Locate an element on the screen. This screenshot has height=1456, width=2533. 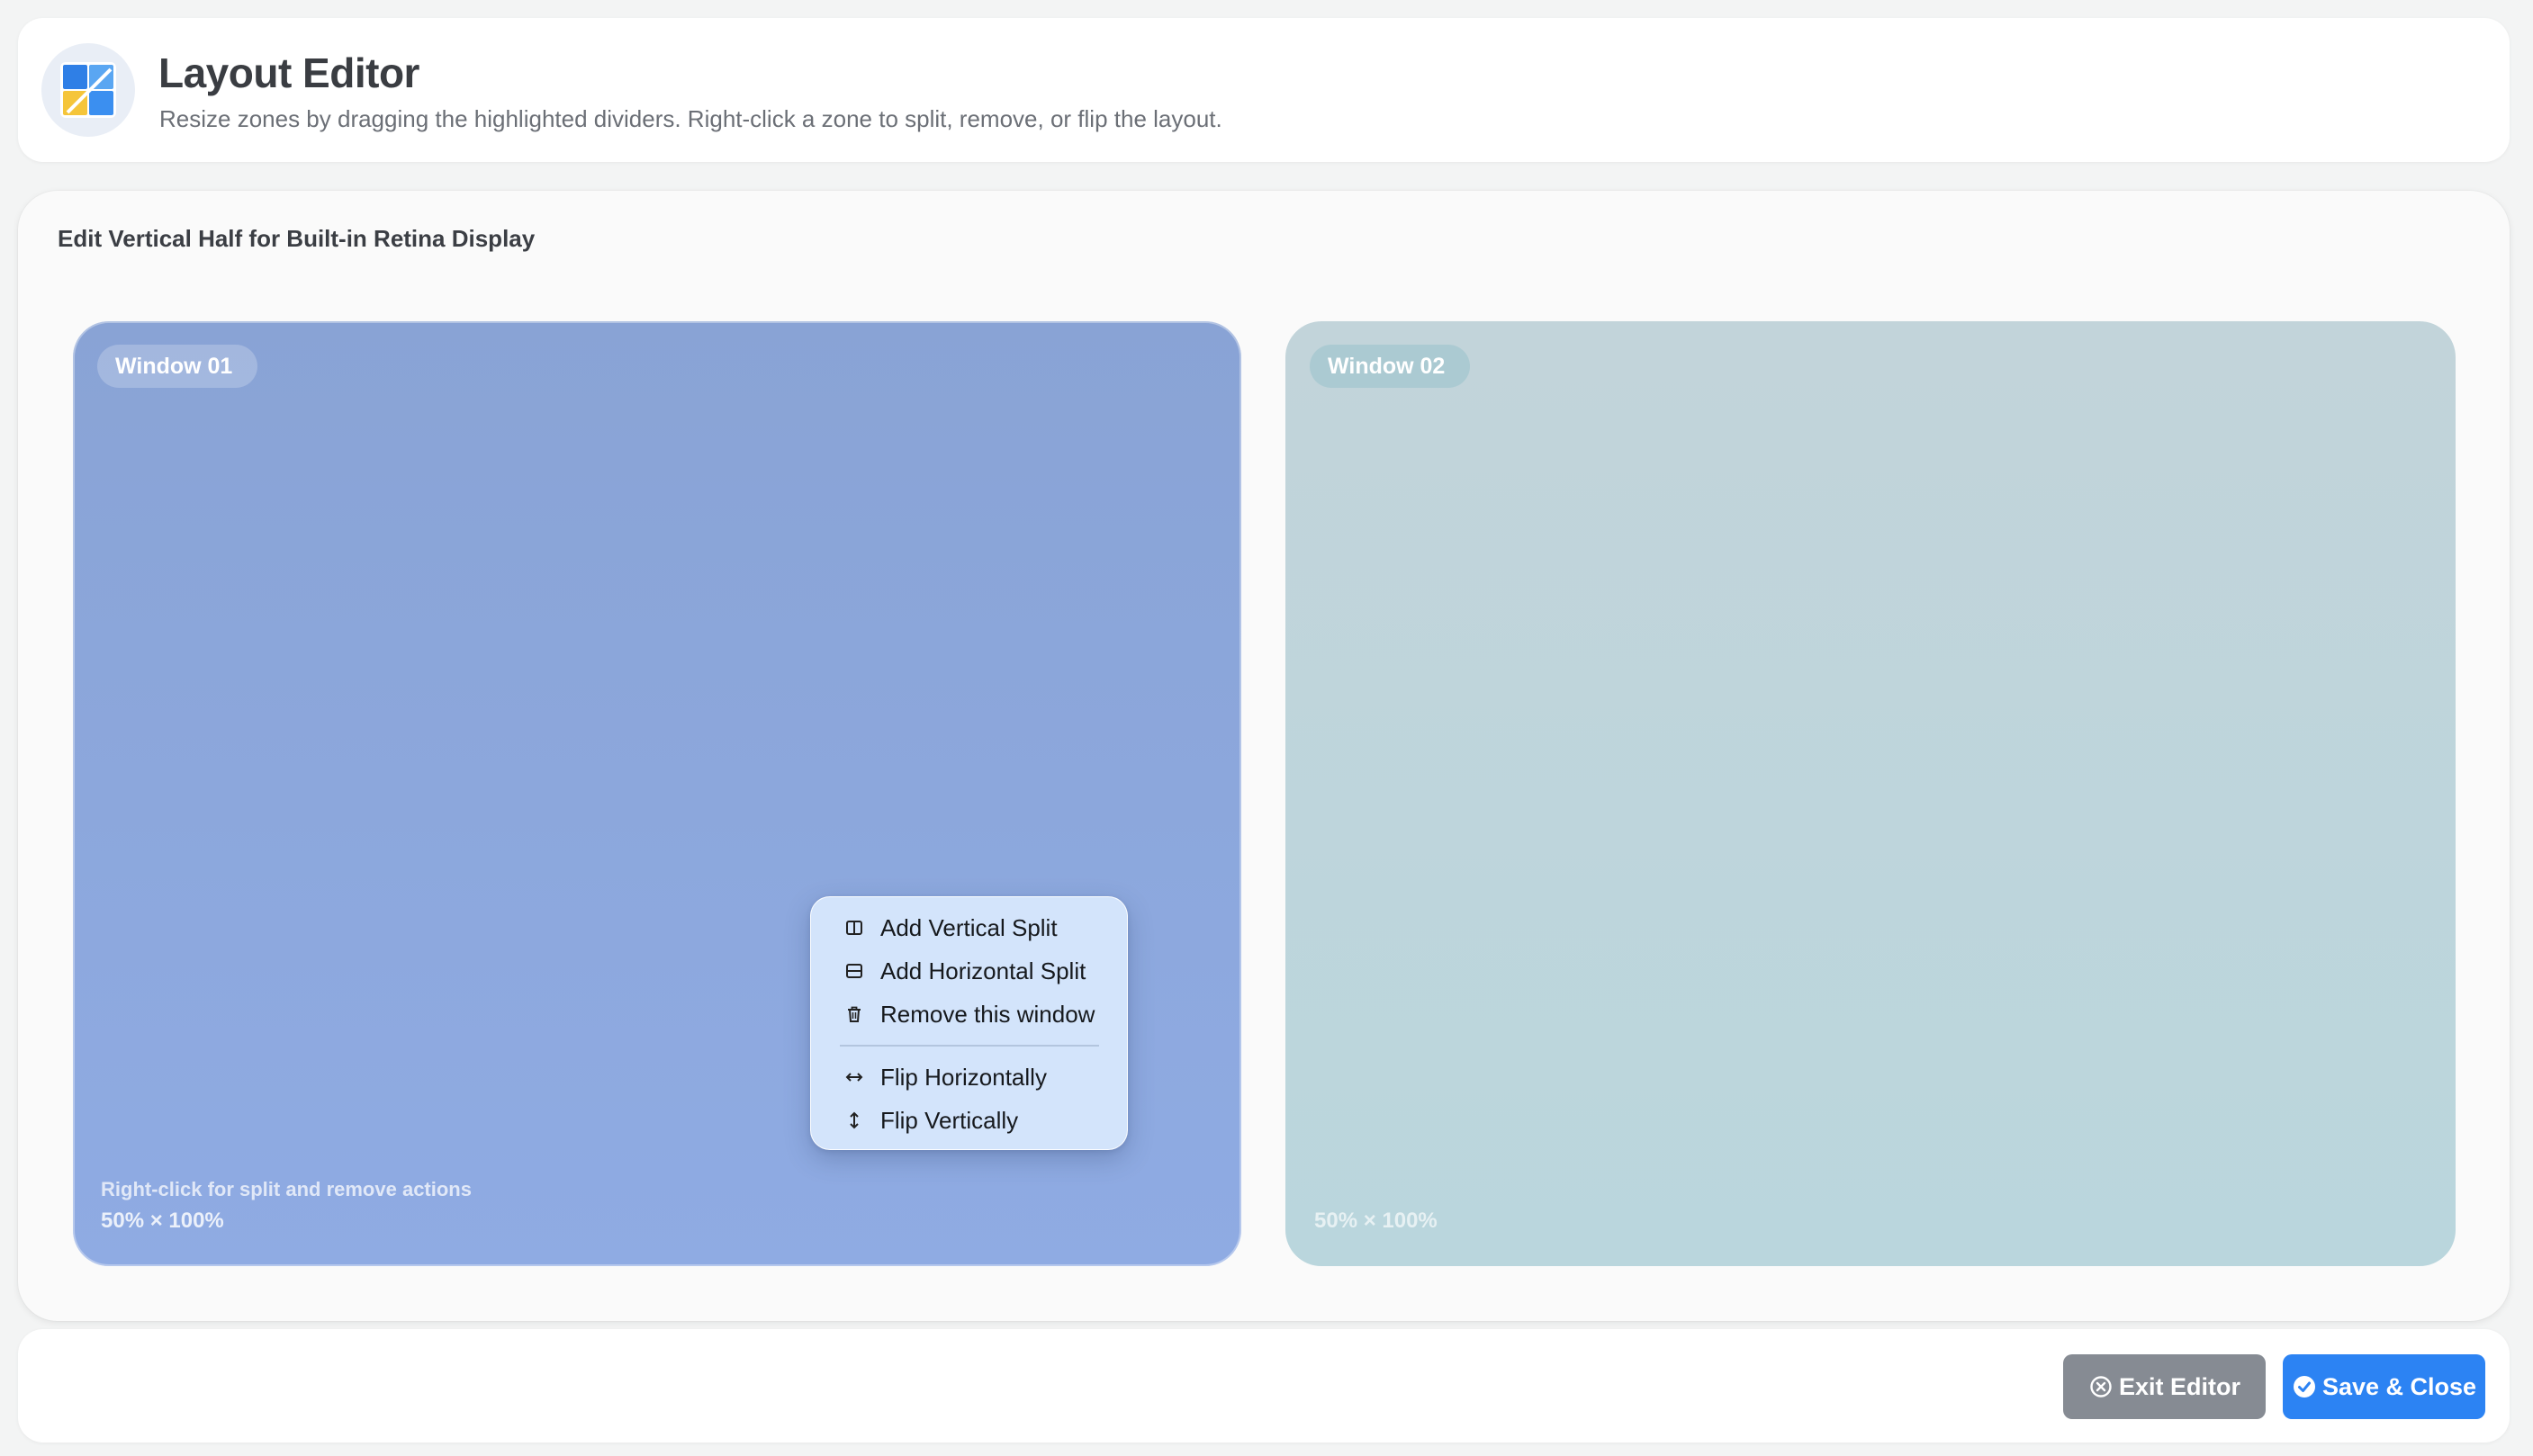
menu-item-remove-window: Remove this window is located at coordinates (969, 1014).